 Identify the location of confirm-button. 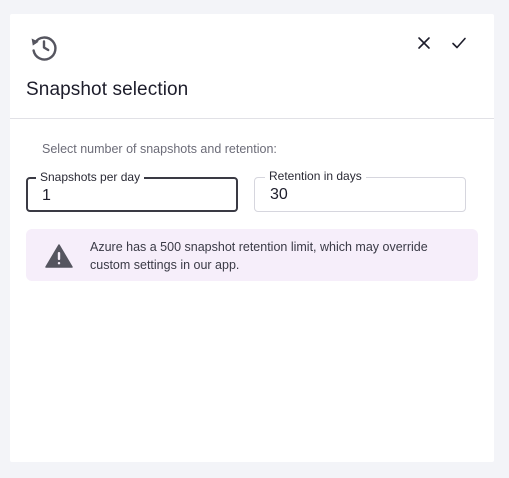
(459, 45).